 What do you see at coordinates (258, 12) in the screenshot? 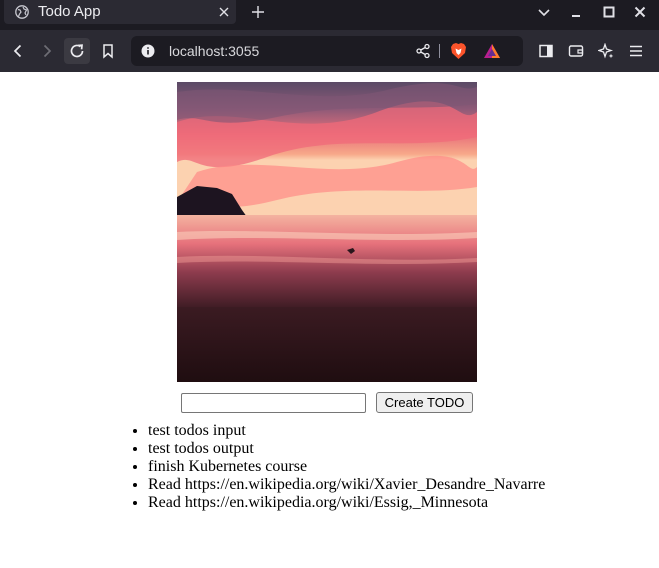
I see `plus-icon` at bounding box center [258, 12].